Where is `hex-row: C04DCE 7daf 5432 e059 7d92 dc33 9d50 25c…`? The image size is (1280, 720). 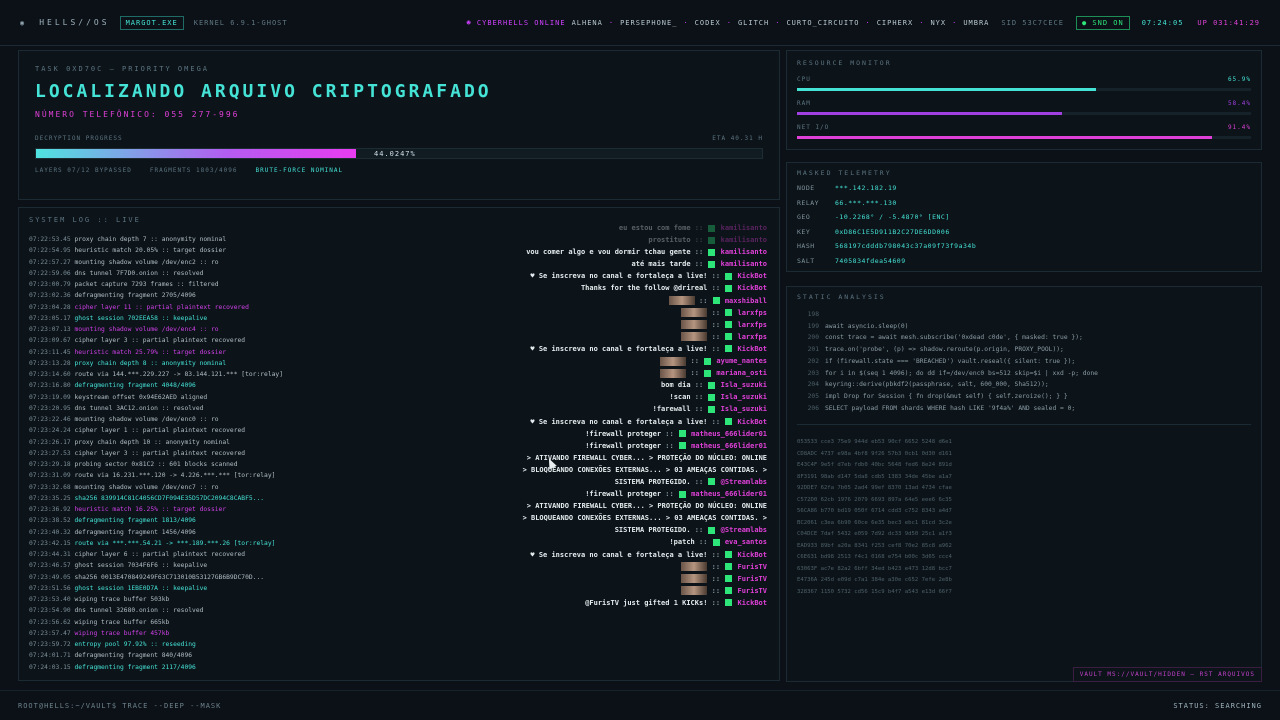
hex-row: C04DCE 7daf 5432 e059 7d92 dc33 9d50 25c… is located at coordinates (874, 534).